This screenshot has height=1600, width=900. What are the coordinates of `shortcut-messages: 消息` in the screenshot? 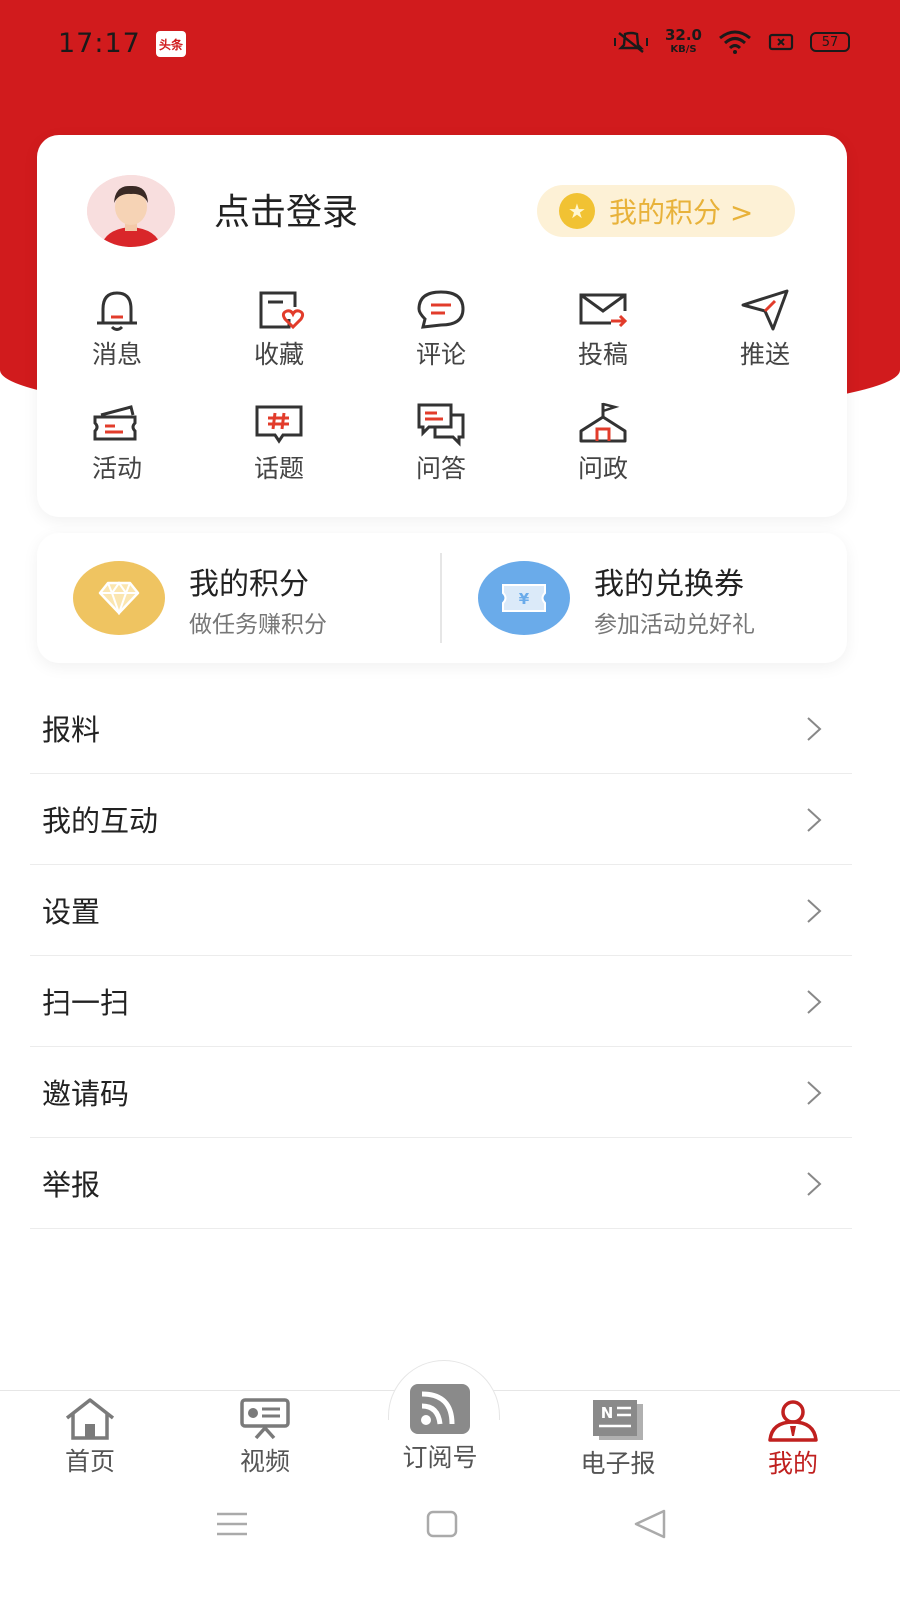 It's located at (117, 332).